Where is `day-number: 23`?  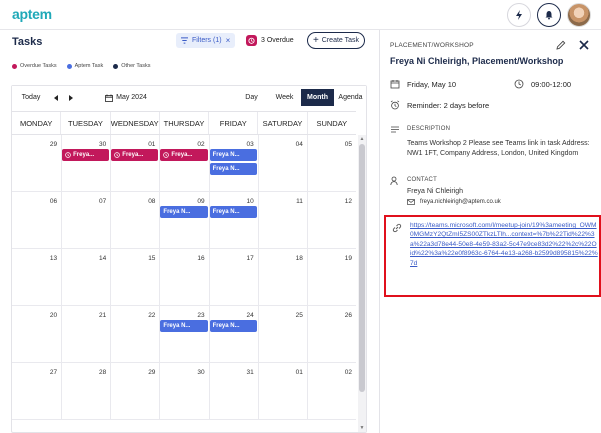
day-number: 23 is located at coordinates (200, 315).